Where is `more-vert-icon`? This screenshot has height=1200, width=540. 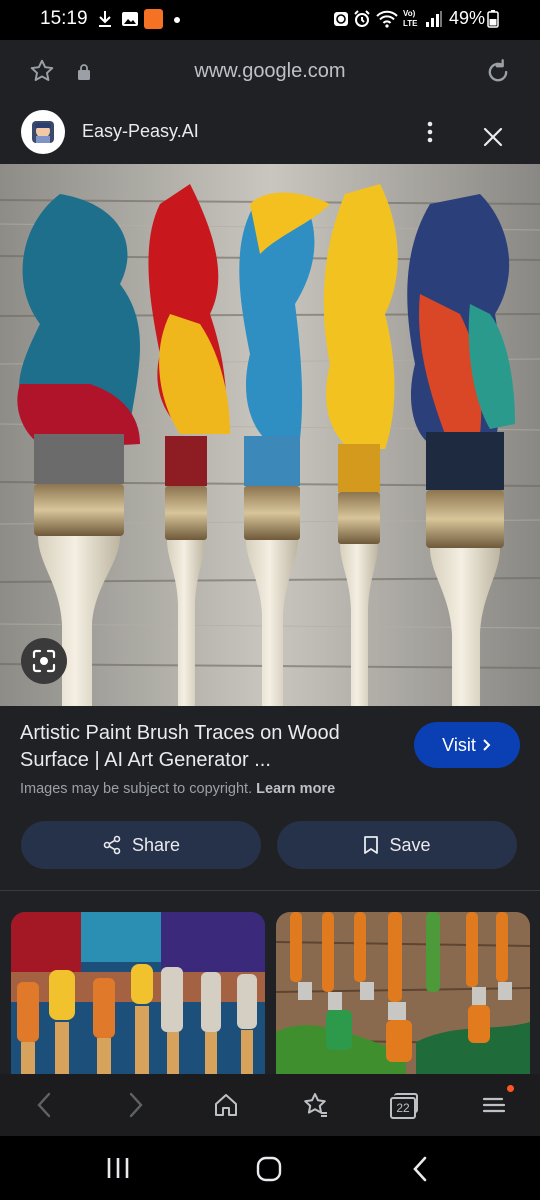 more-vert-icon is located at coordinates (430, 133).